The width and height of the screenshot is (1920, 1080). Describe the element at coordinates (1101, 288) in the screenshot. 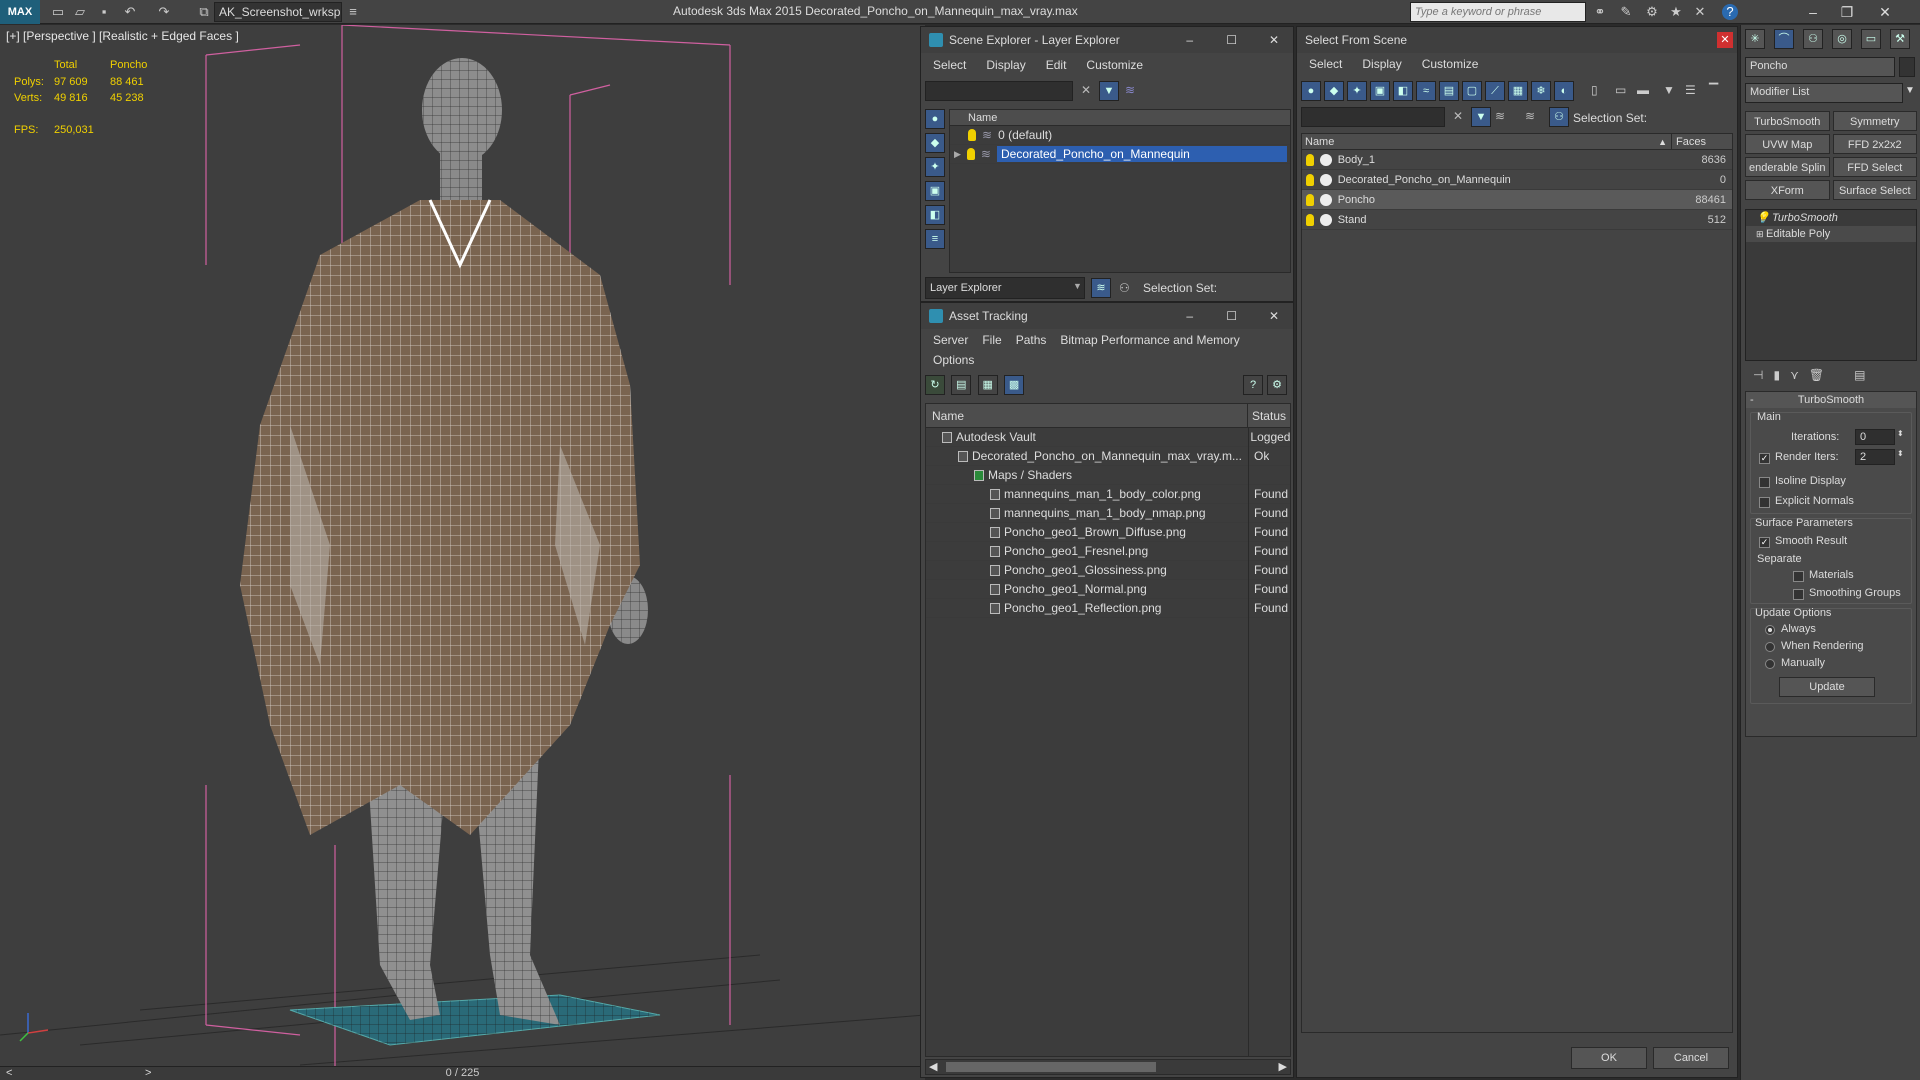

I see `sort-by-layer-icon: ≋` at that location.